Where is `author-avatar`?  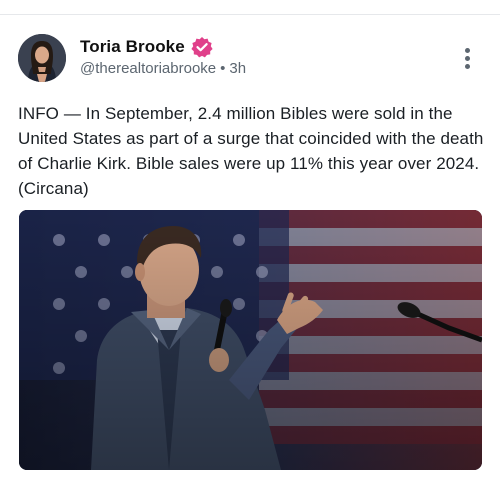 author-avatar is located at coordinates (42, 58).